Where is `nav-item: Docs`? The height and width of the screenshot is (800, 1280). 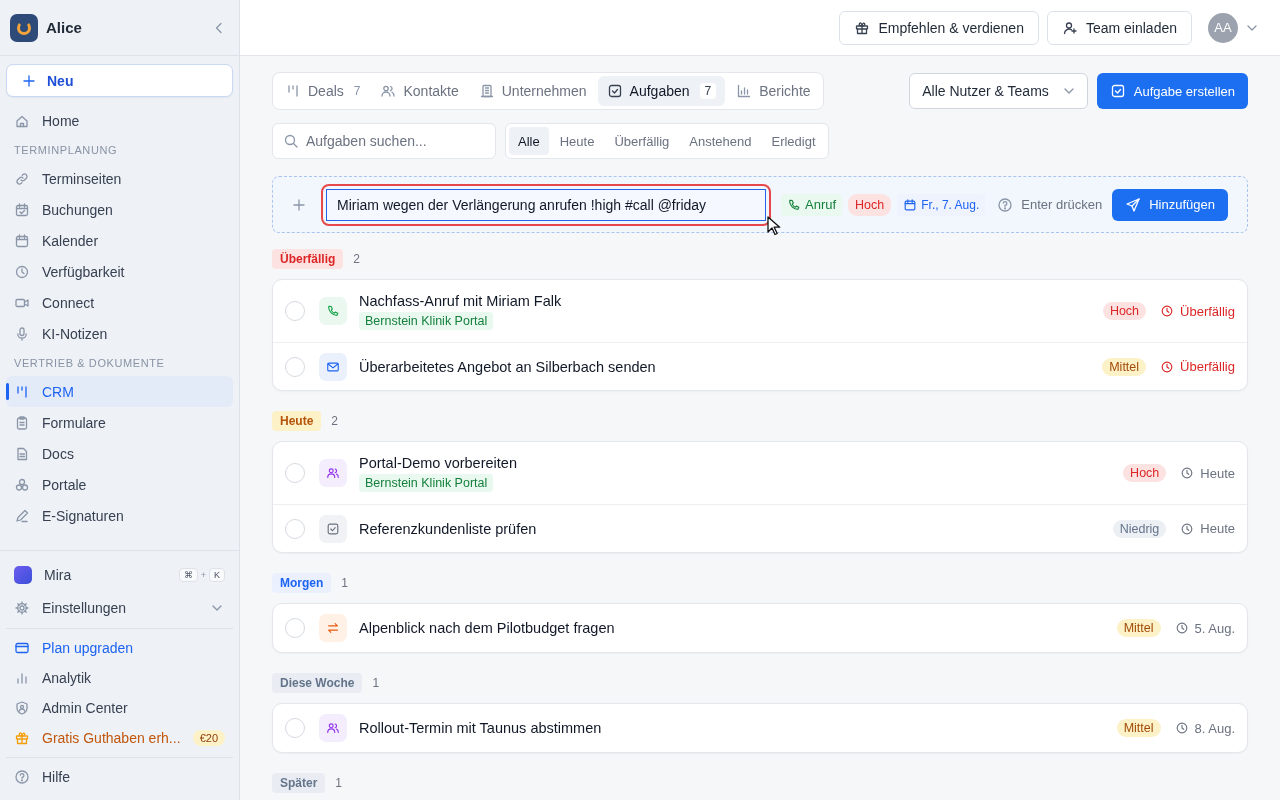 nav-item: Docs is located at coordinates (119, 453).